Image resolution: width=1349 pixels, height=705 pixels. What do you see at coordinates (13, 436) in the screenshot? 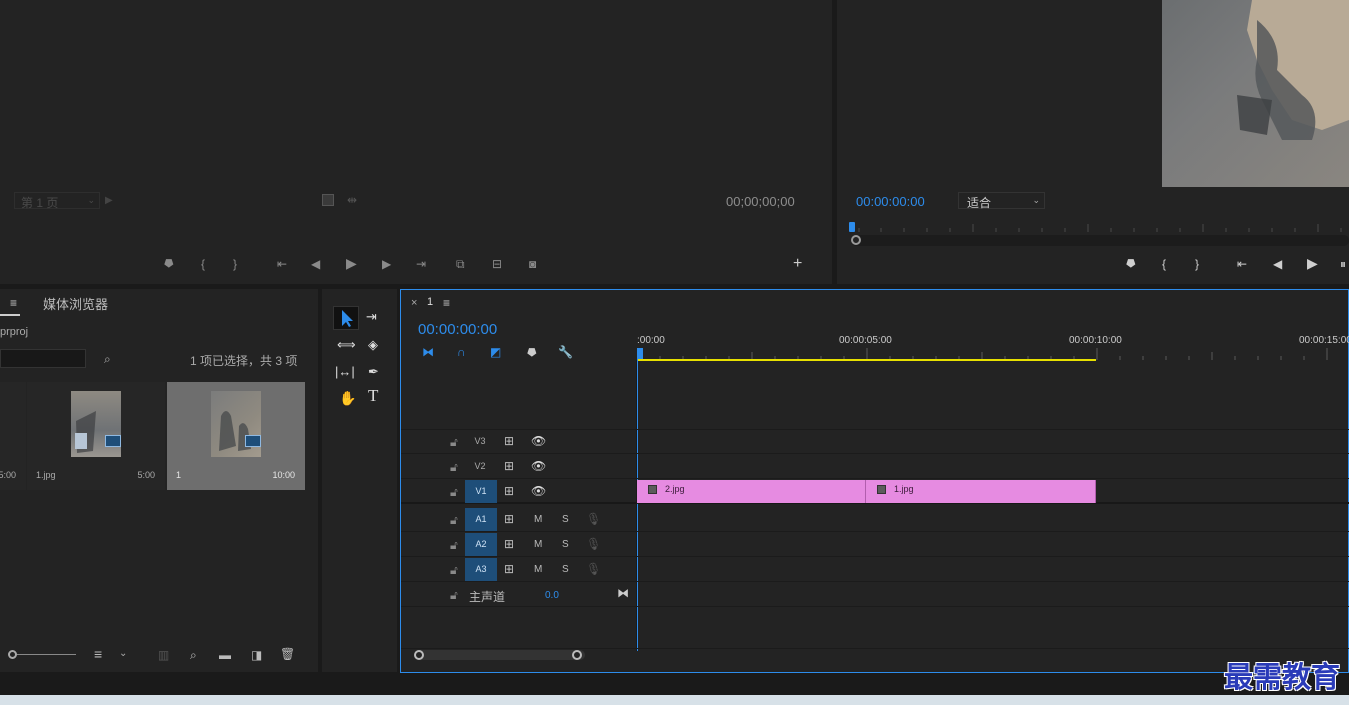
I see `project-item: 5:00` at bounding box center [13, 436].